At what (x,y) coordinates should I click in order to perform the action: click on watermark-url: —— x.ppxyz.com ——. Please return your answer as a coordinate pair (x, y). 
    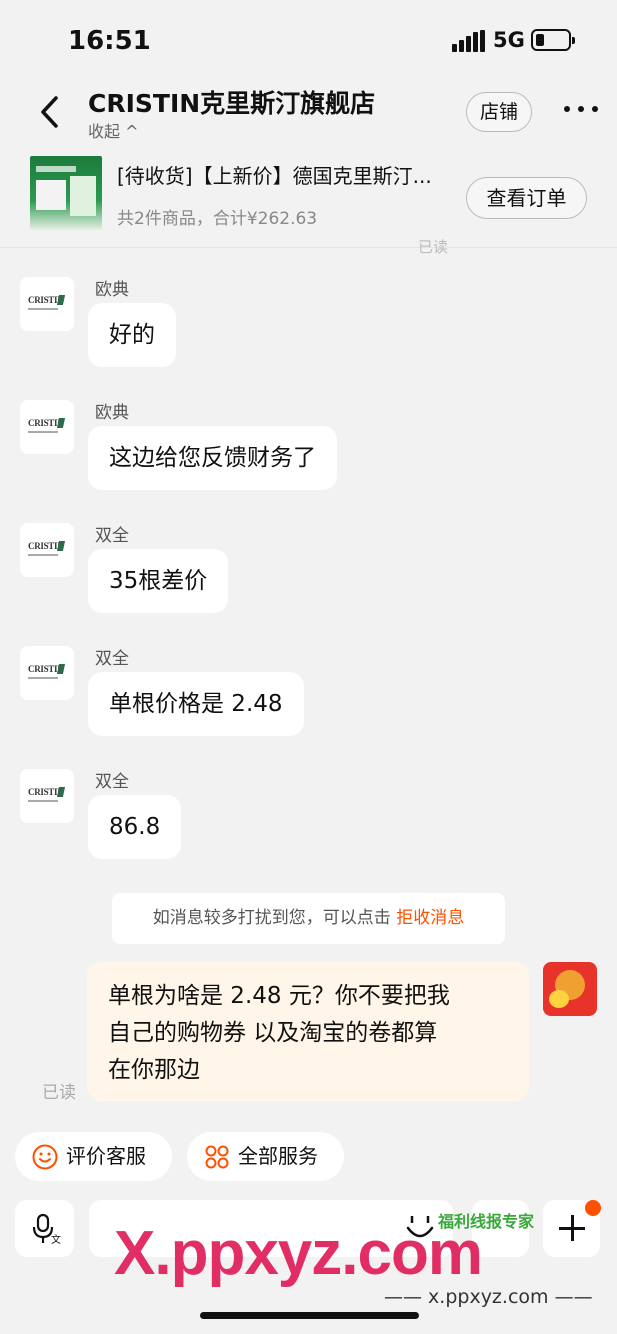
    Looking at the image, I should click on (488, 1297).